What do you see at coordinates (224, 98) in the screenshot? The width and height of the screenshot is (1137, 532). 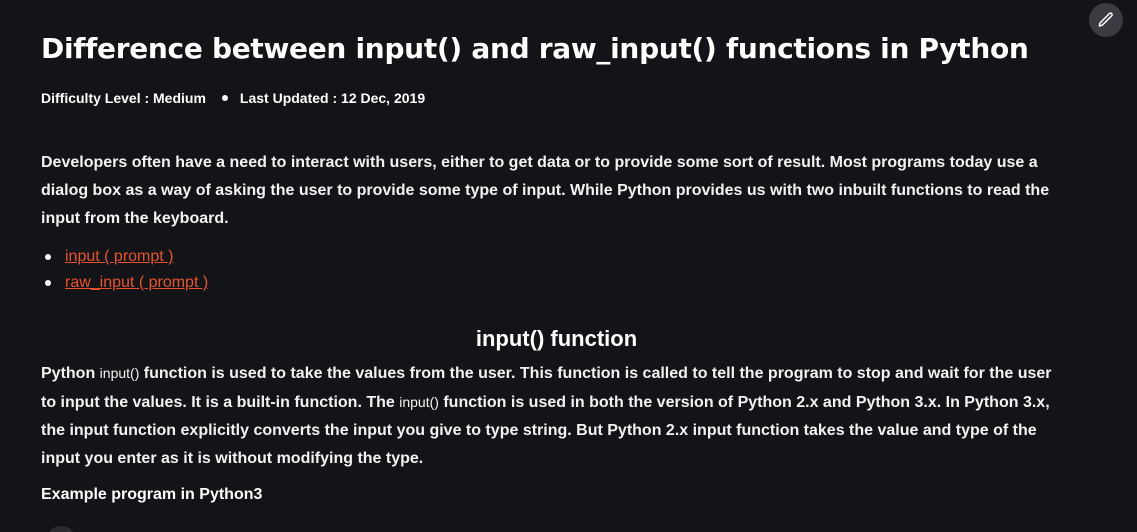 I see `meta-separator-dot` at bounding box center [224, 98].